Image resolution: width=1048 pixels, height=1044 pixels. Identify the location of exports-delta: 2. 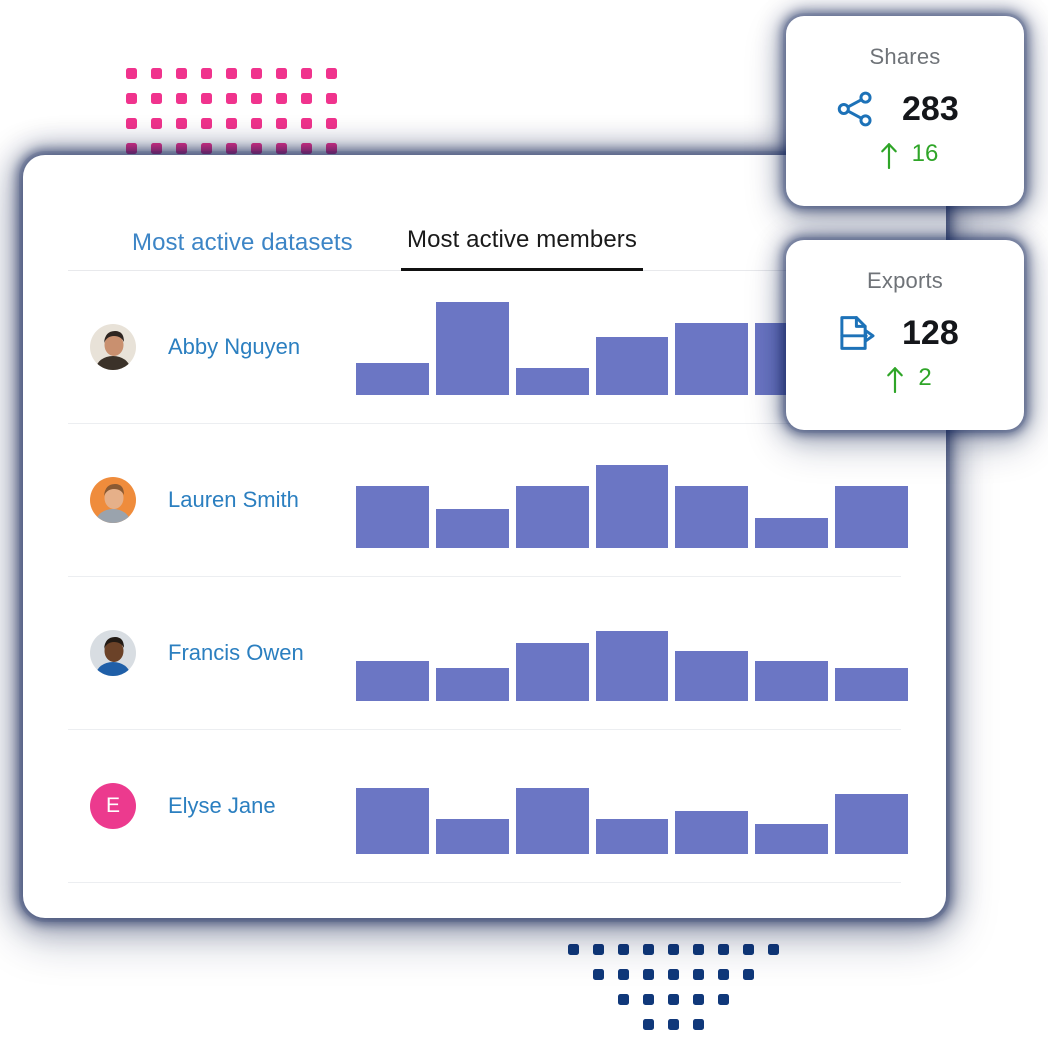
(905, 379).